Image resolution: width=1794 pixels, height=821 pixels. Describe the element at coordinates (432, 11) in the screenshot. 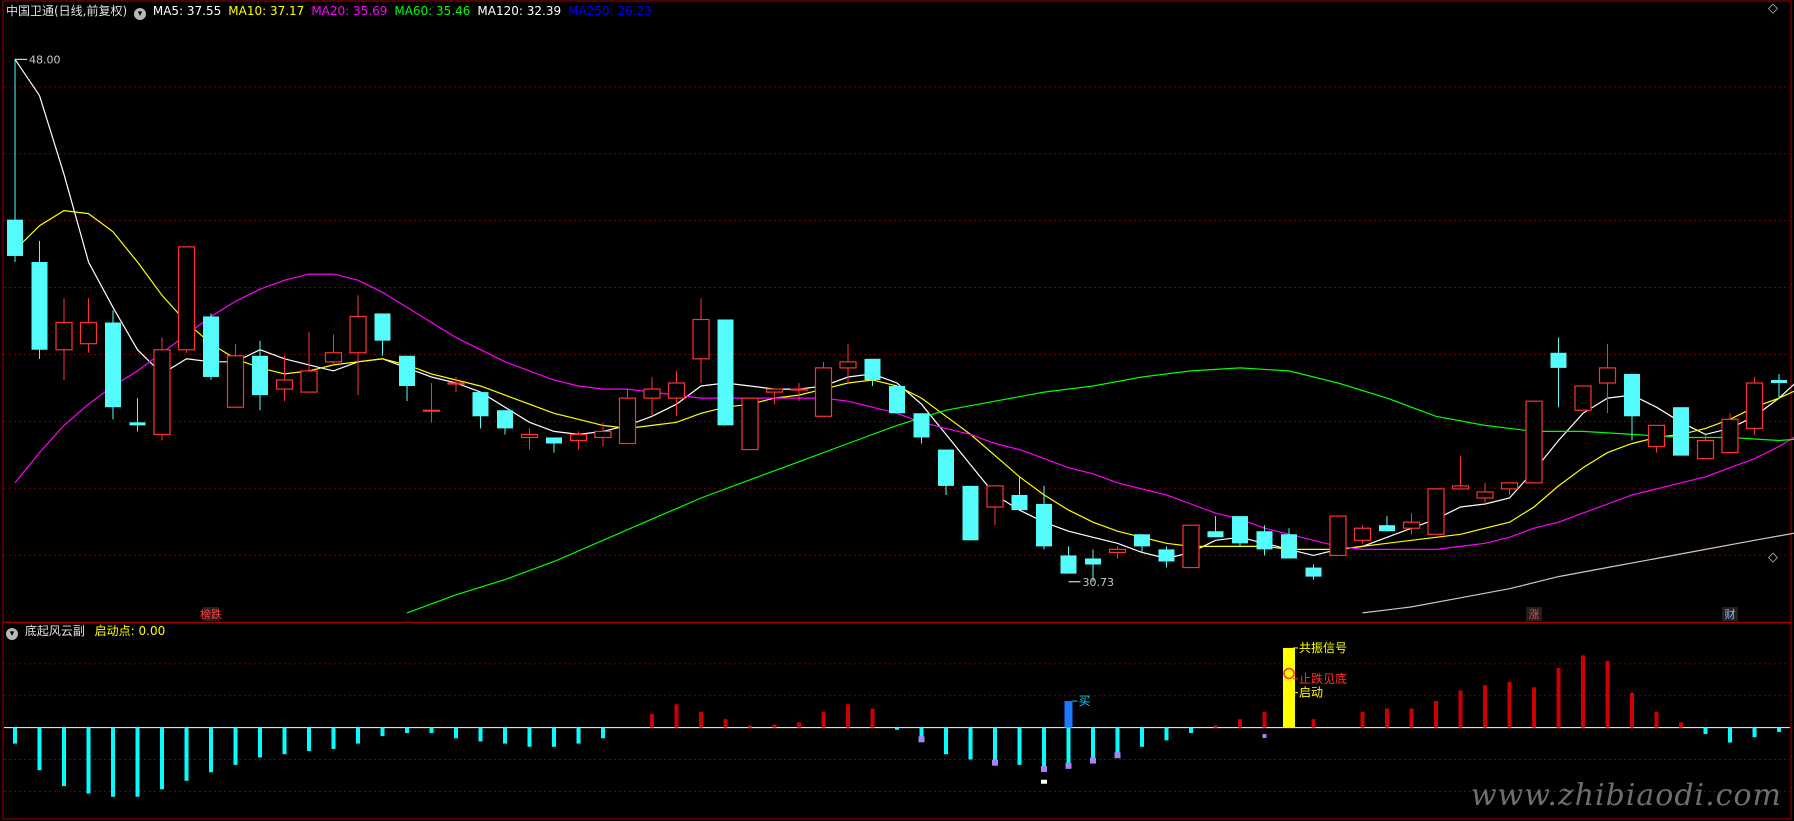

I see `ma-legend-item-3: MA60: 35.46` at that location.